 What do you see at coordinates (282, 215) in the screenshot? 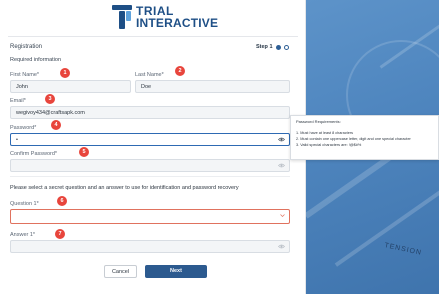
I see `chevron-down-icon` at bounding box center [282, 215].